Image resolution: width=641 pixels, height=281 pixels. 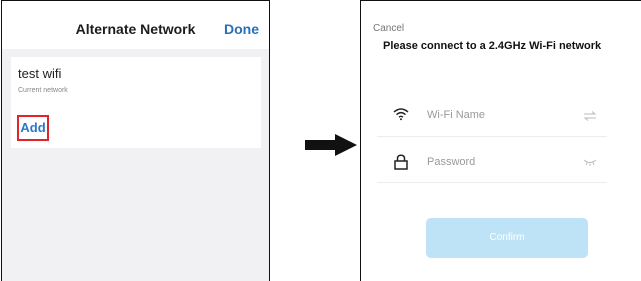 What do you see at coordinates (590, 162) in the screenshot?
I see `eye-closed-icon` at bounding box center [590, 162].